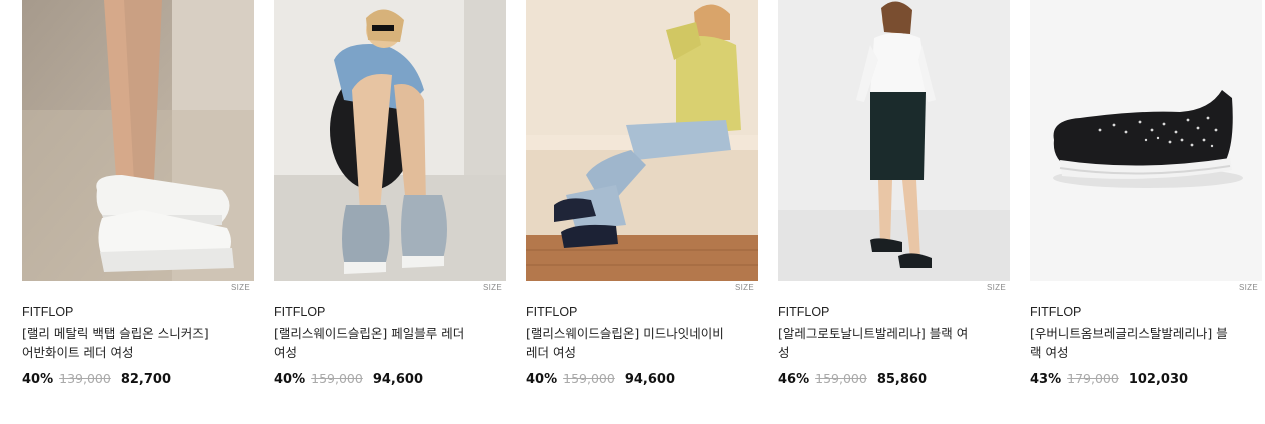 This screenshot has height=424, width=1265. I want to click on discount-rate: 43%, so click(1046, 379).